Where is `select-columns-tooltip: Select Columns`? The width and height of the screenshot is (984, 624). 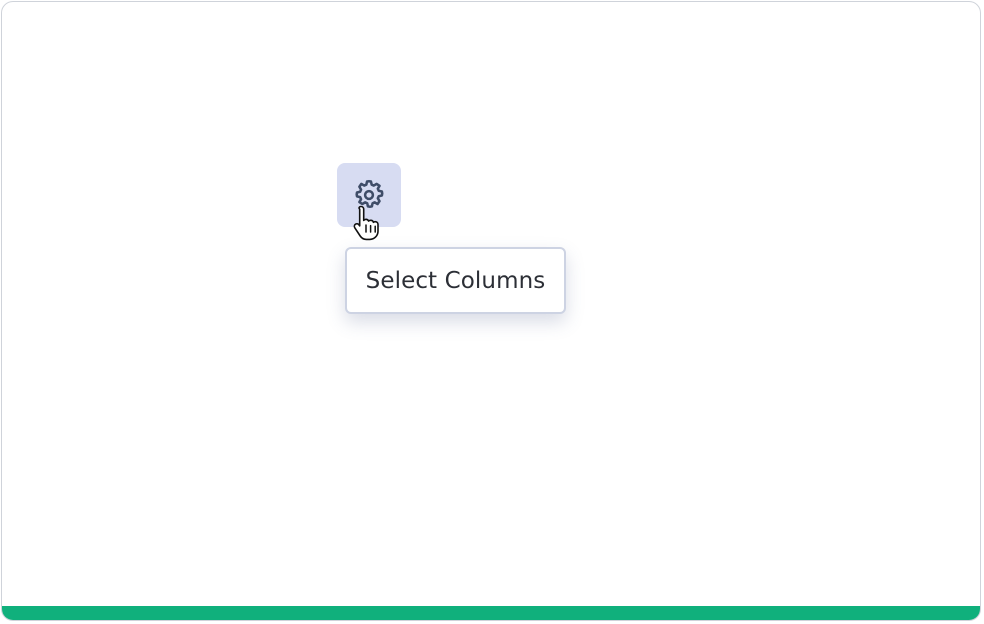
select-columns-tooltip: Select Columns is located at coordinates (455, 280).